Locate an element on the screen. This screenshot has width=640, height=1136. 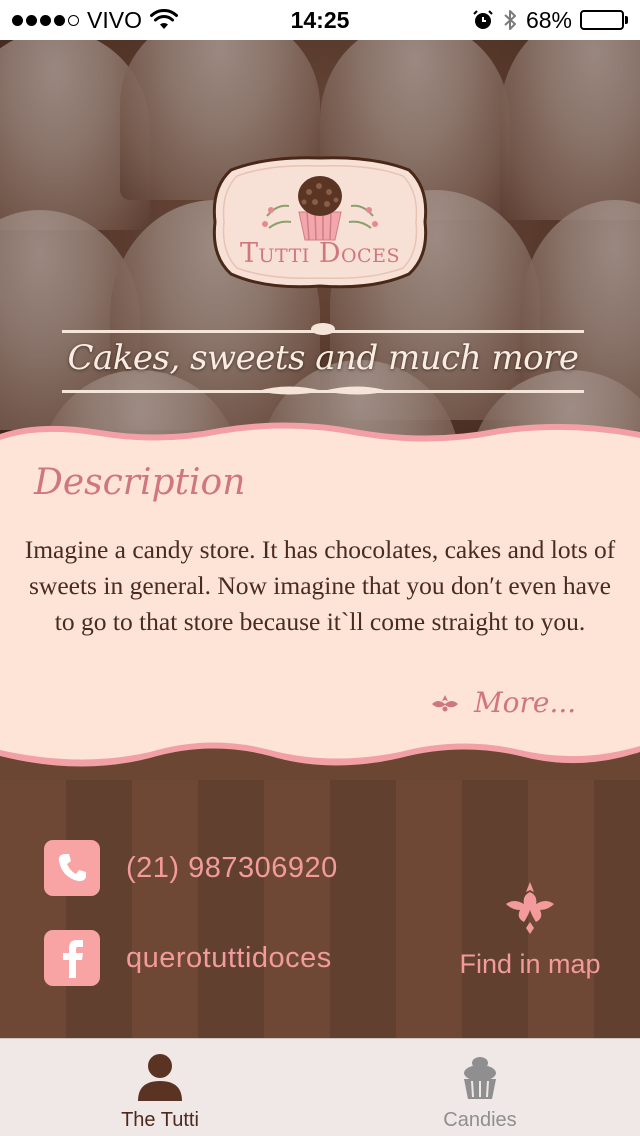
wifi-icon is located at coordinates (163, 19).